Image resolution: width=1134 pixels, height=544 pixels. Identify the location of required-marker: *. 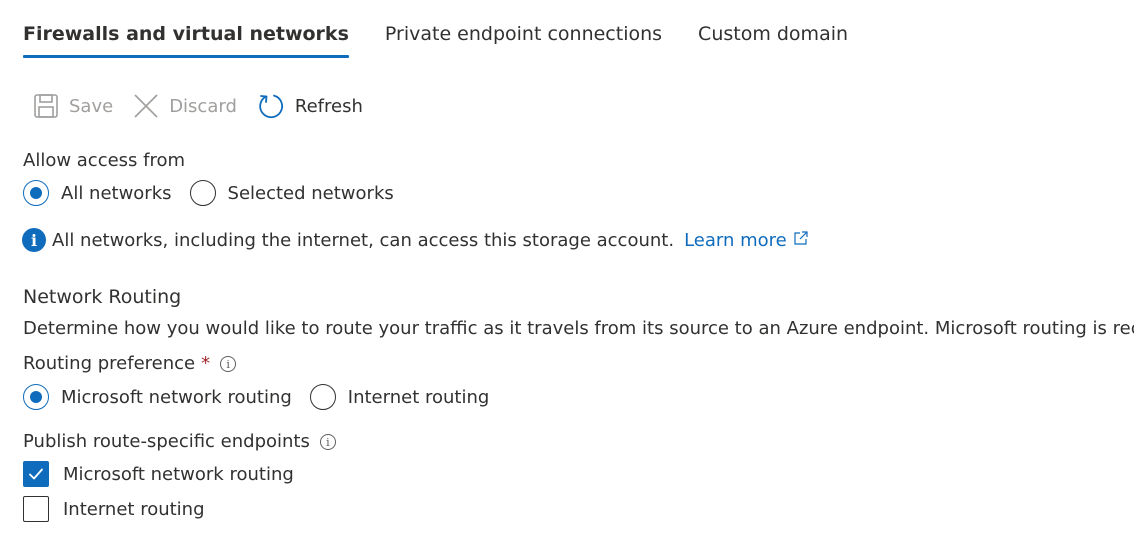
(206, 363).